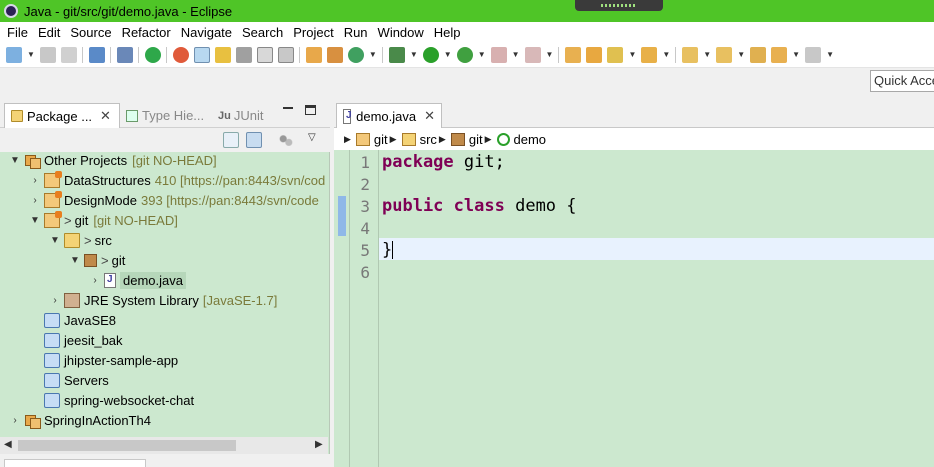  I want to click on tree-item-springinactionth4: › SpringInActionTh4, so click(79, 420).